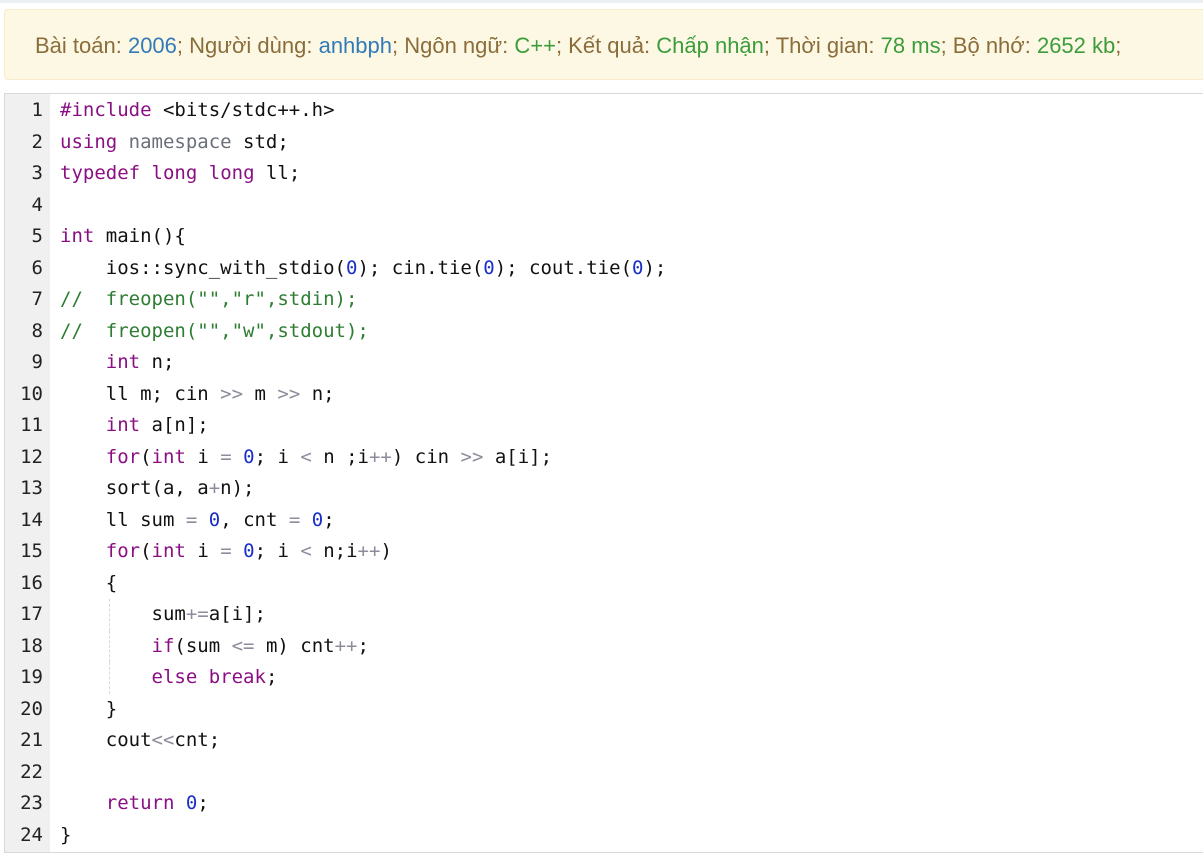  I want to click on code-text: {, so click(89, 582).